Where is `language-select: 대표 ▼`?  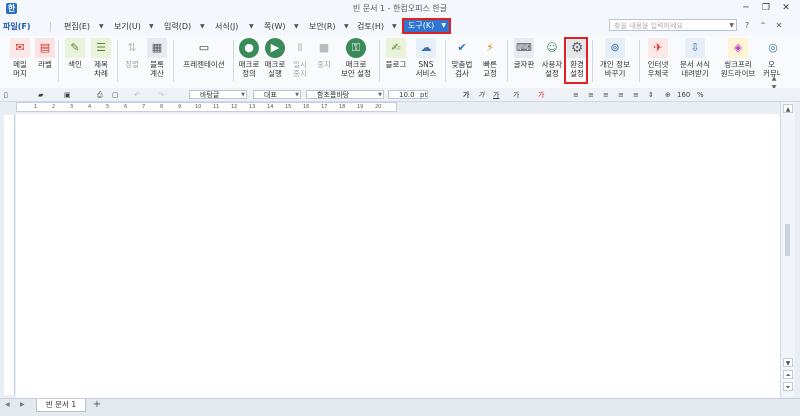 language-select: 대표 ▼ is located at coordinates (277, 94).